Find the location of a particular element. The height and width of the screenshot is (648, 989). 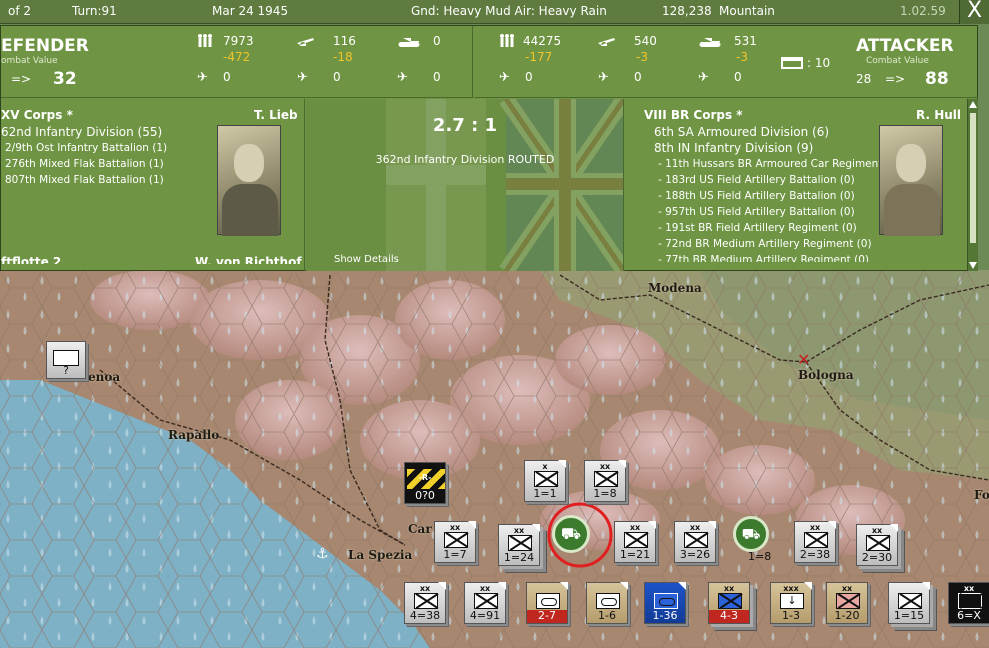

attacker-arrow: => is located at coordinates (895, 79).